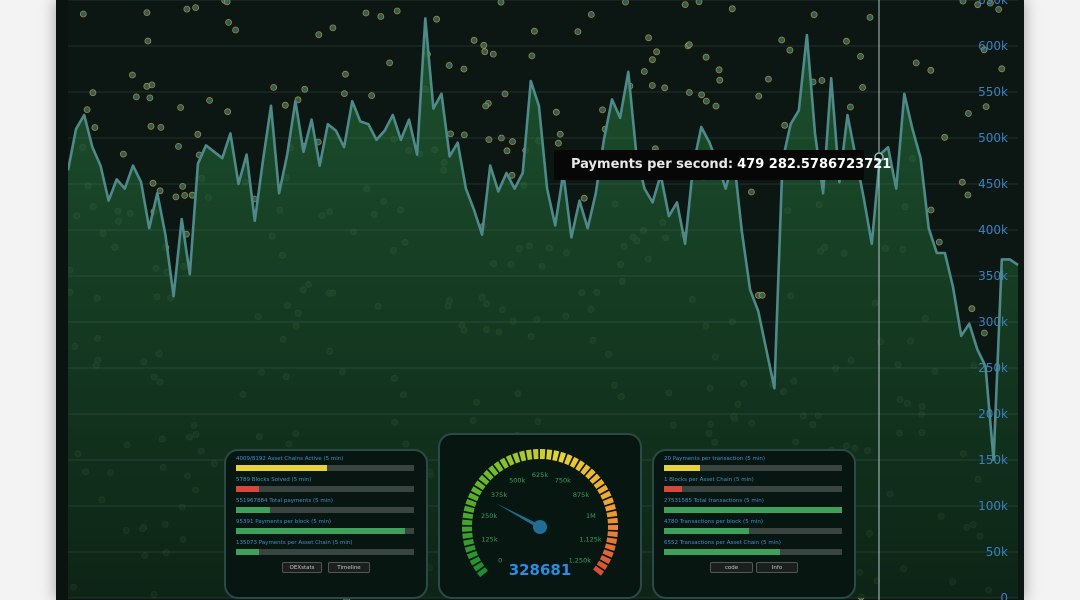  Describe the element at coordinates (563, 480) in the screenshot. I see `gauge-tick-label: 750k` at that location.